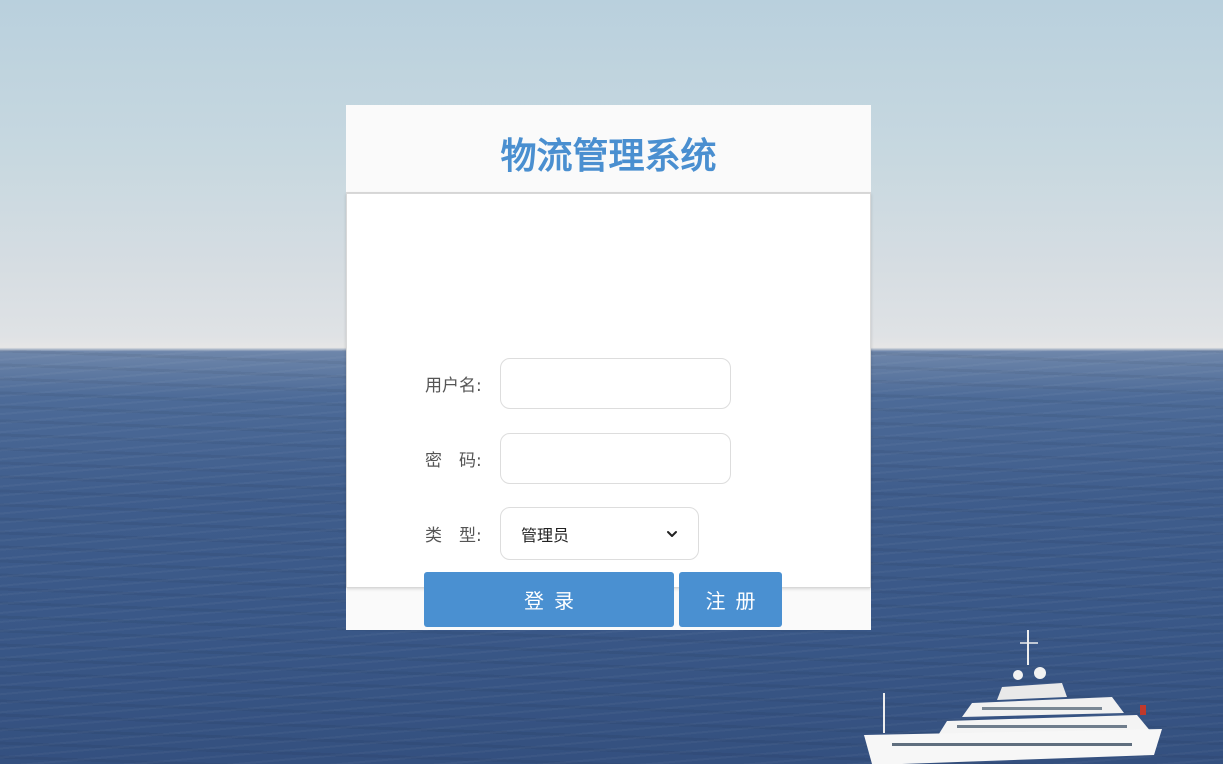  I want to click on register-button: 注册, so click(730, 599).